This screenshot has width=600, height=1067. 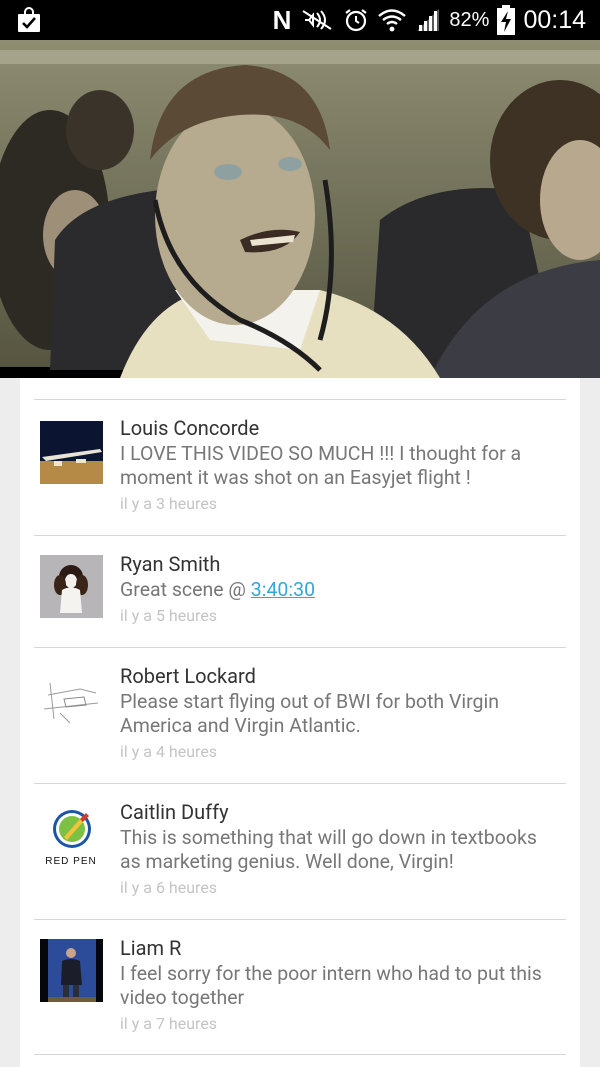 What do you see at coordinates (340, 812) in the screenshot?
I see `comment-author: Caitlin Duffy` at bounding box center [340, 812].